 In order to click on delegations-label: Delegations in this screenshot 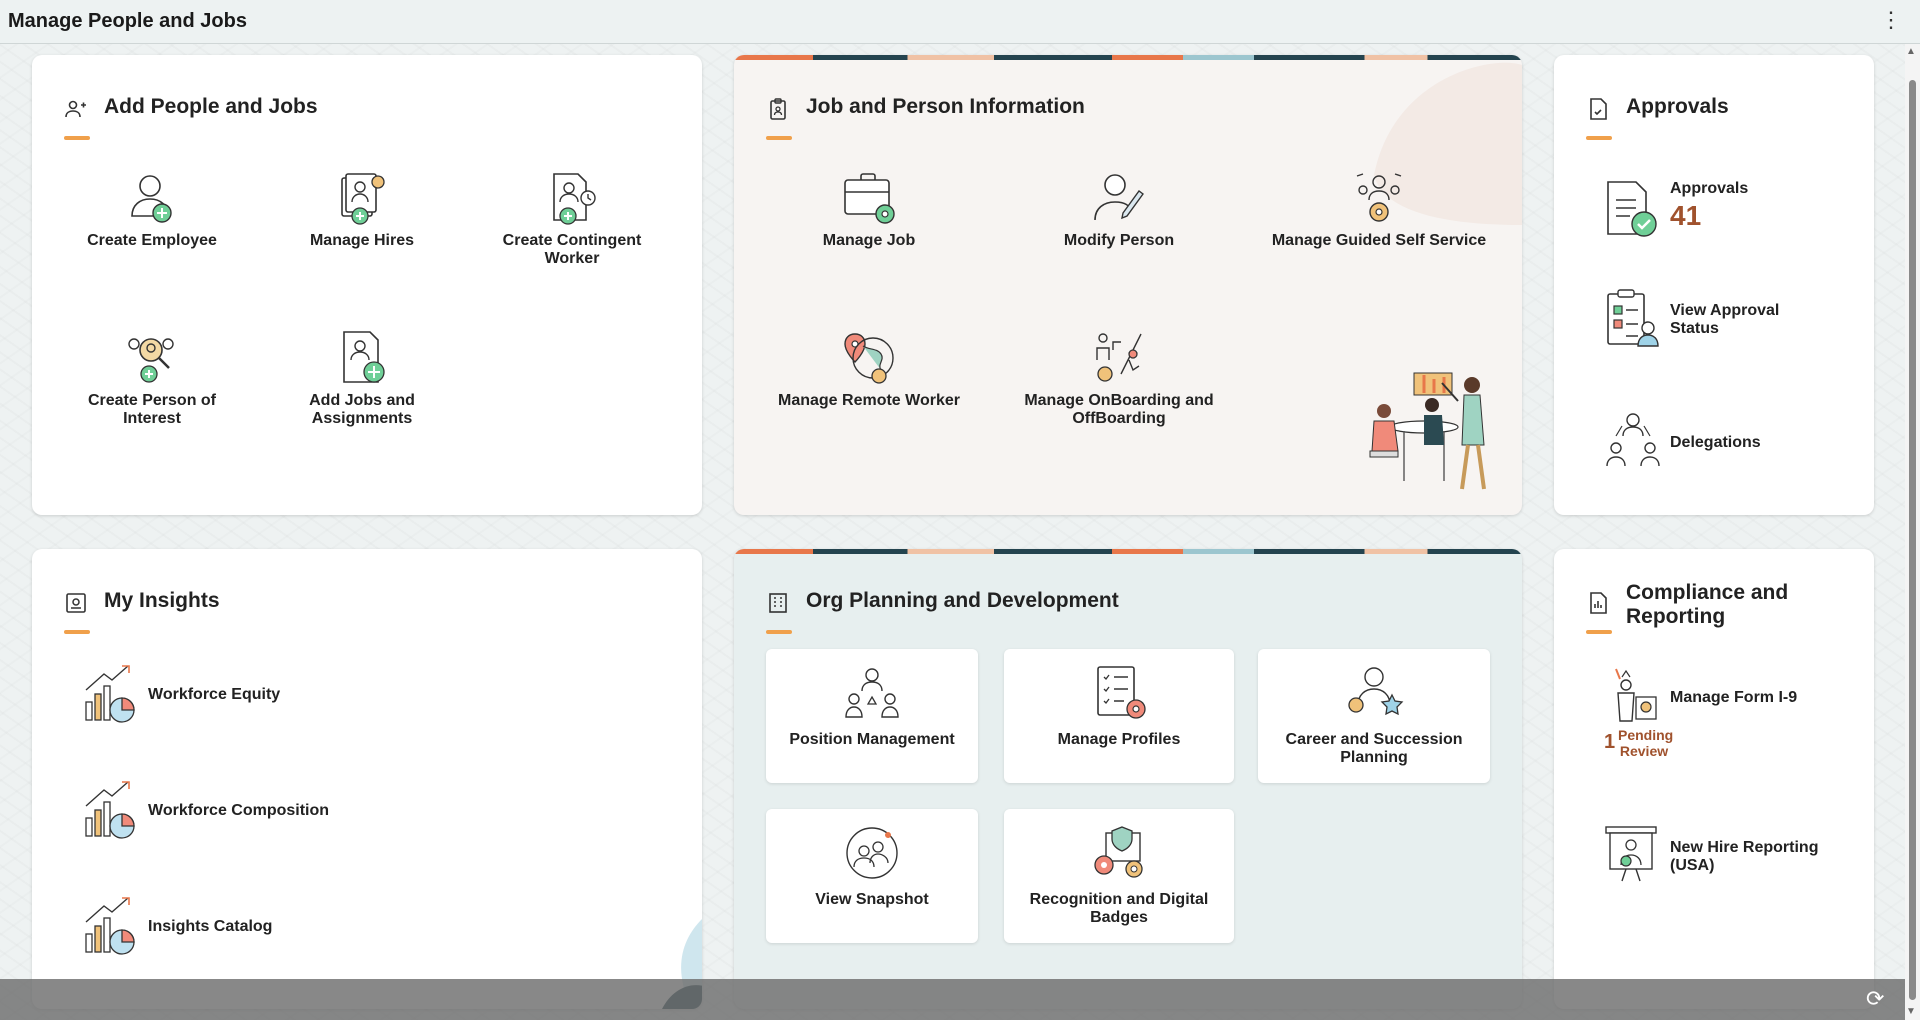, I will do `click(1715, 442)`.